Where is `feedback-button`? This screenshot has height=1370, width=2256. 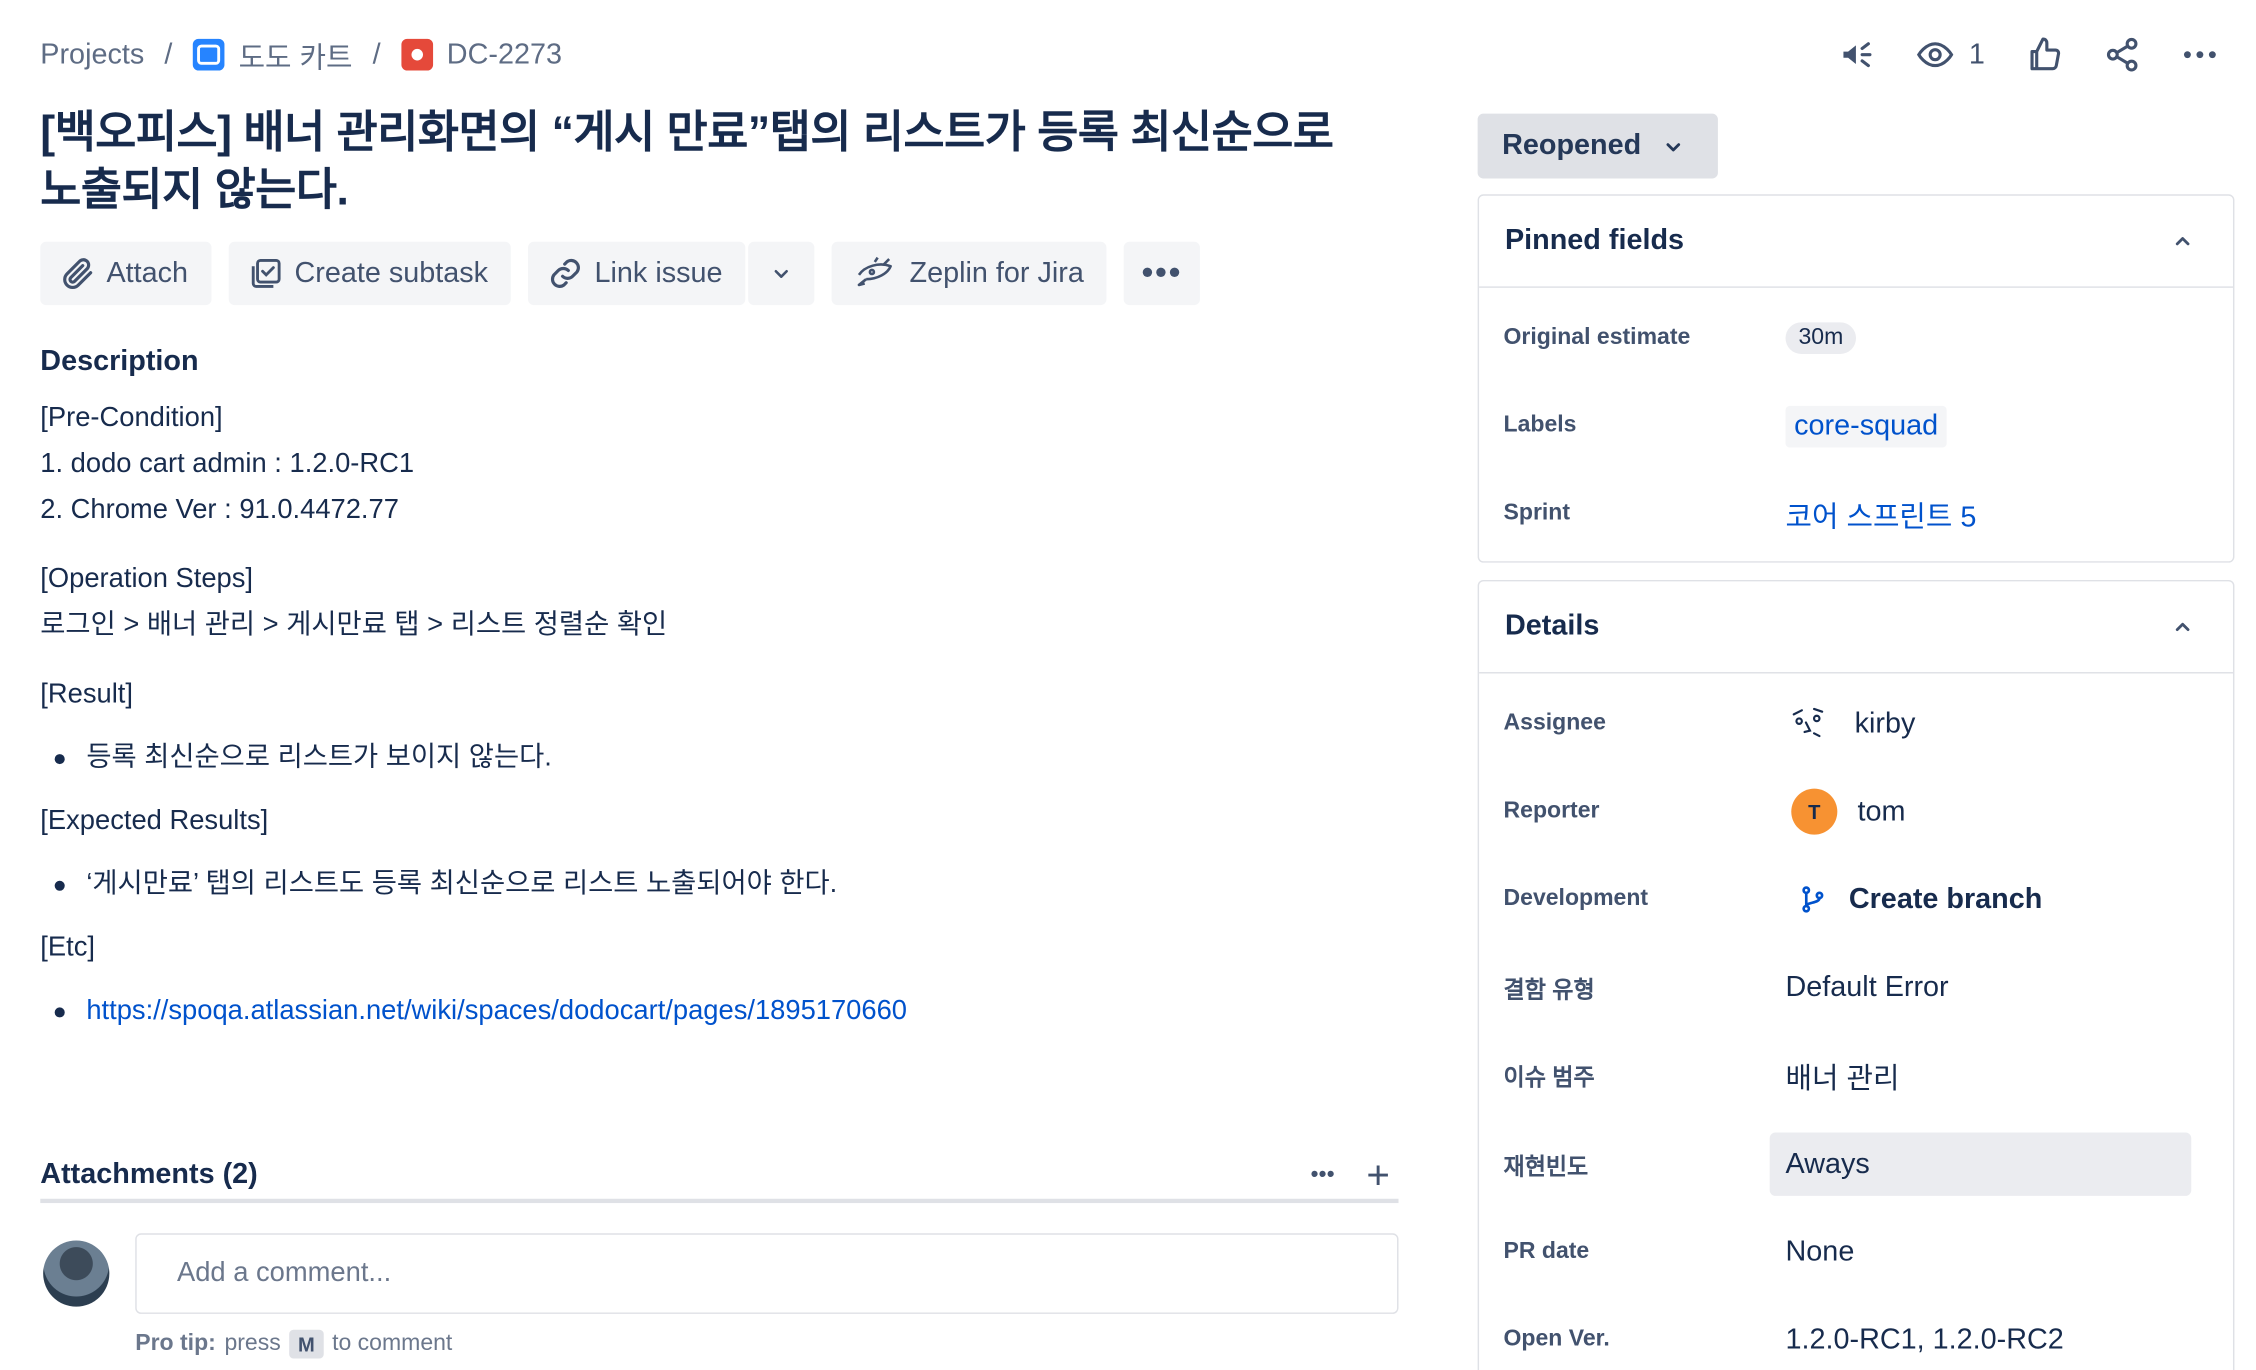
feedback-button is located at coordinates (1858, 55).